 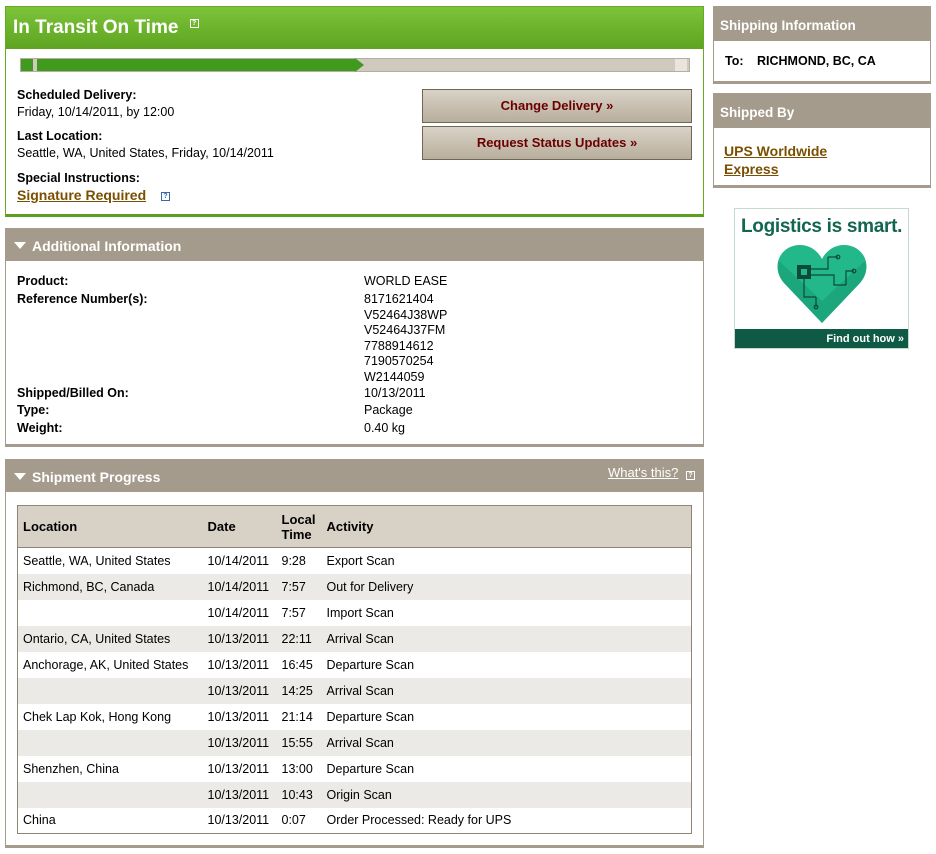 I want to click on ship-to-label: To:, so click(x=734, y=61).